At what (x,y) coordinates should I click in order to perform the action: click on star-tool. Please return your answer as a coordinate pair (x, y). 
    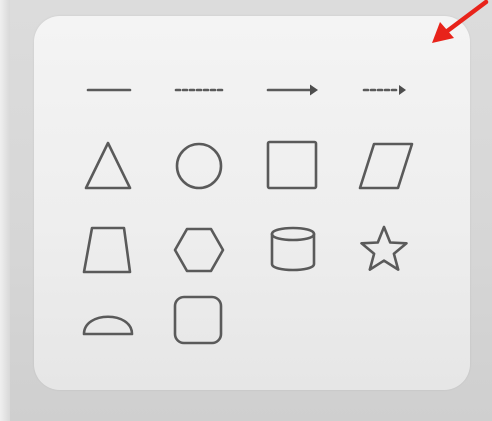
    Looking at the image, I should click on (384, 250).